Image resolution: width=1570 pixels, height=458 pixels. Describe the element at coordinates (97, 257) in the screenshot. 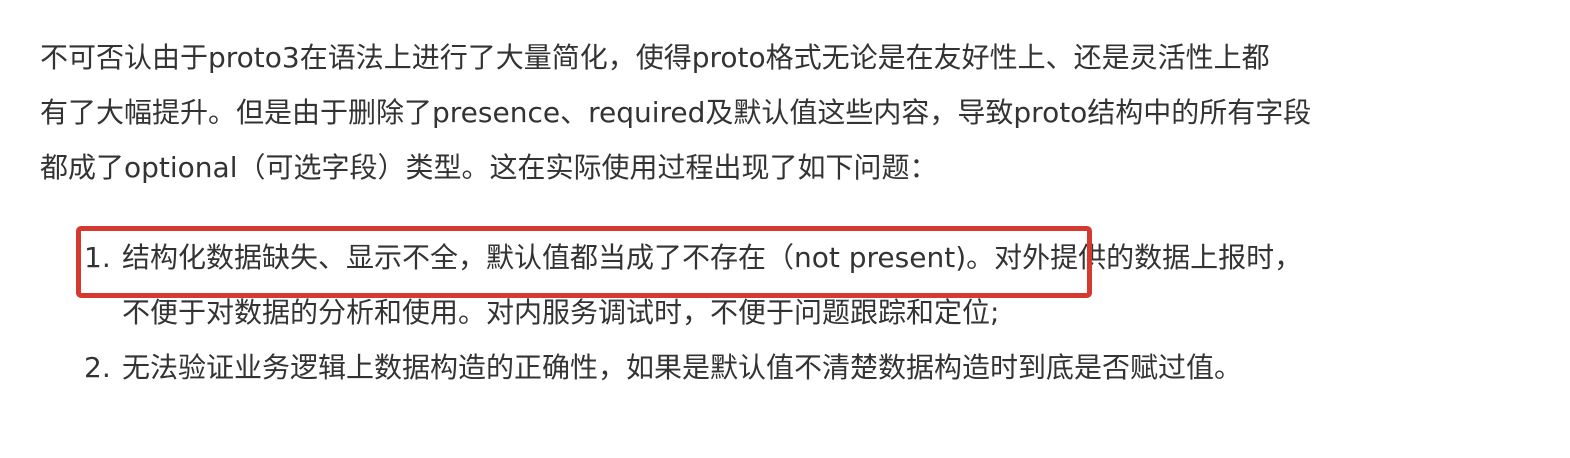

I see `list-item-number: 1.` at that location.